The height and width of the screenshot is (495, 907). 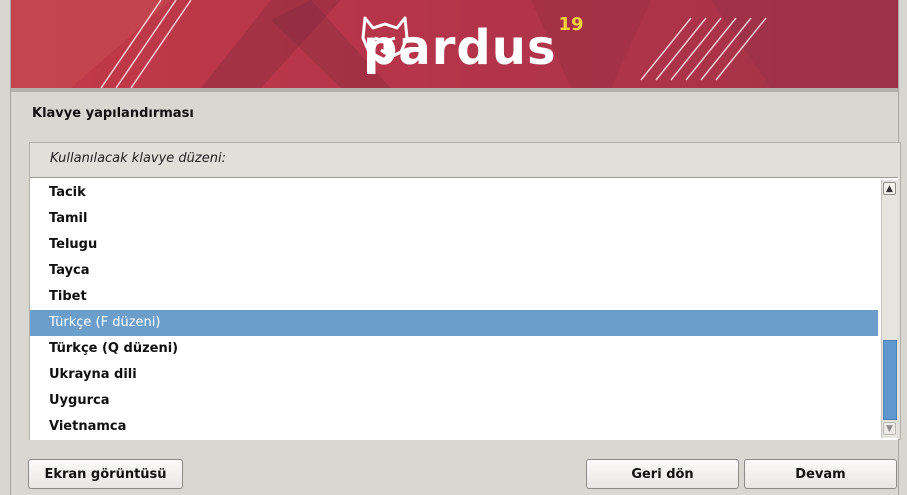 I want to click on keyboard-layout-item: Uygurca, so click(x=454, y=401).